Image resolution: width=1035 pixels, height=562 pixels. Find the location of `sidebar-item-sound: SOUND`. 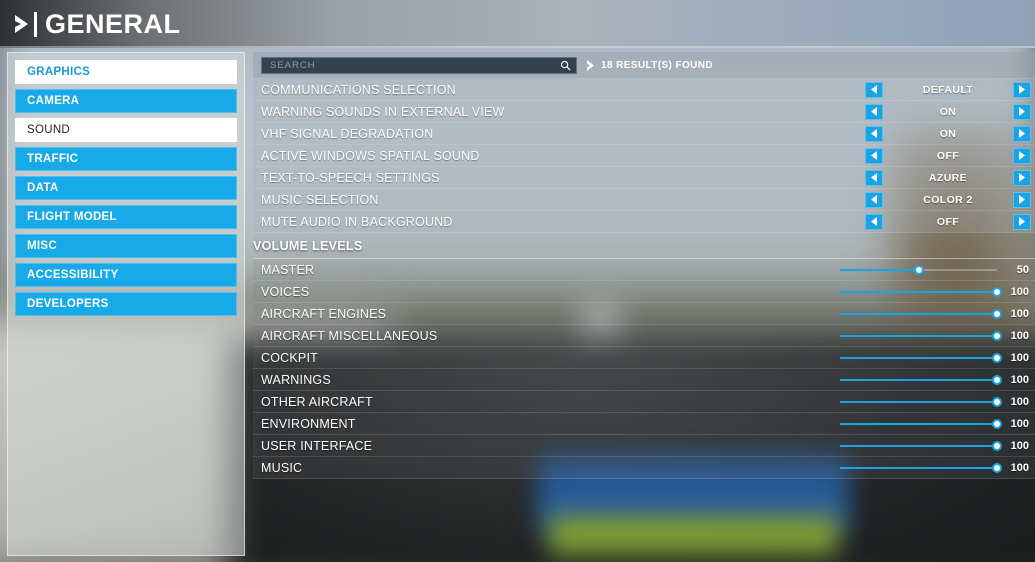

sidebar-item-sound: SOUND is located at coordinates (126, 130).